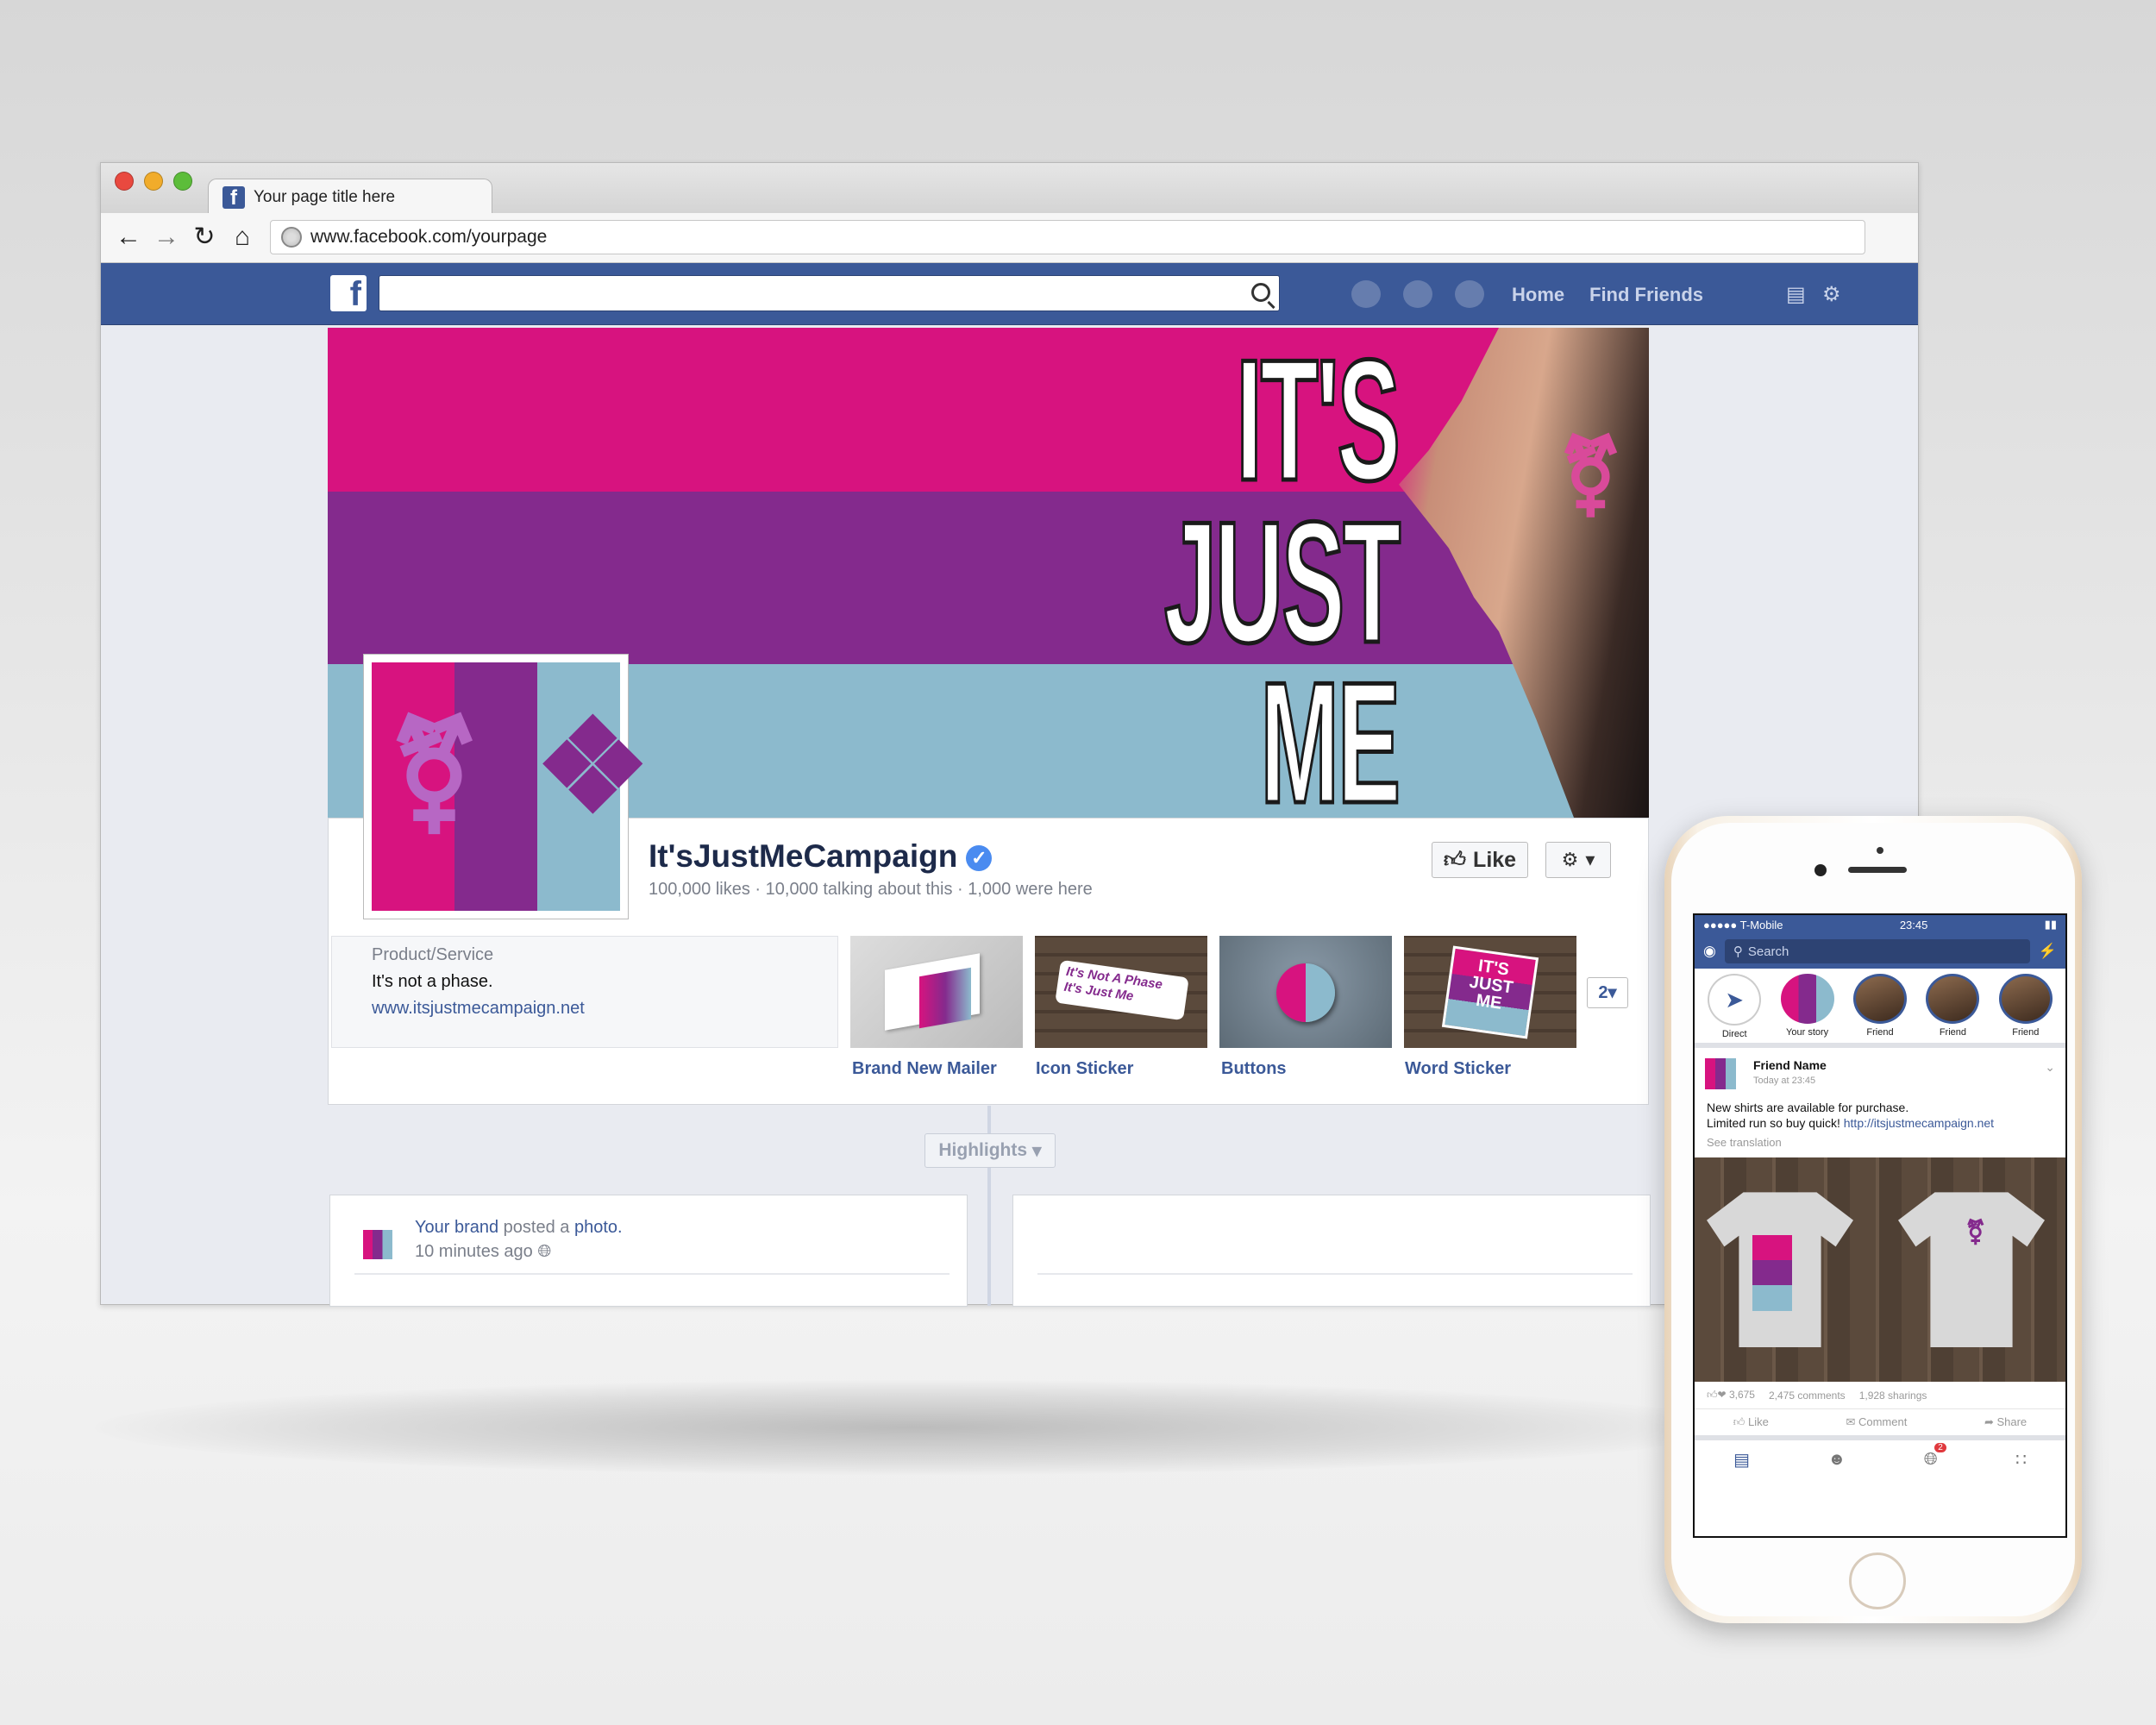 The height and width of the screenshot is (1725, 2156). Describe the element at coordinates (1935, 1456) in the screenshot. I see `notifications-icon: 🌐︎ 2` at that location.